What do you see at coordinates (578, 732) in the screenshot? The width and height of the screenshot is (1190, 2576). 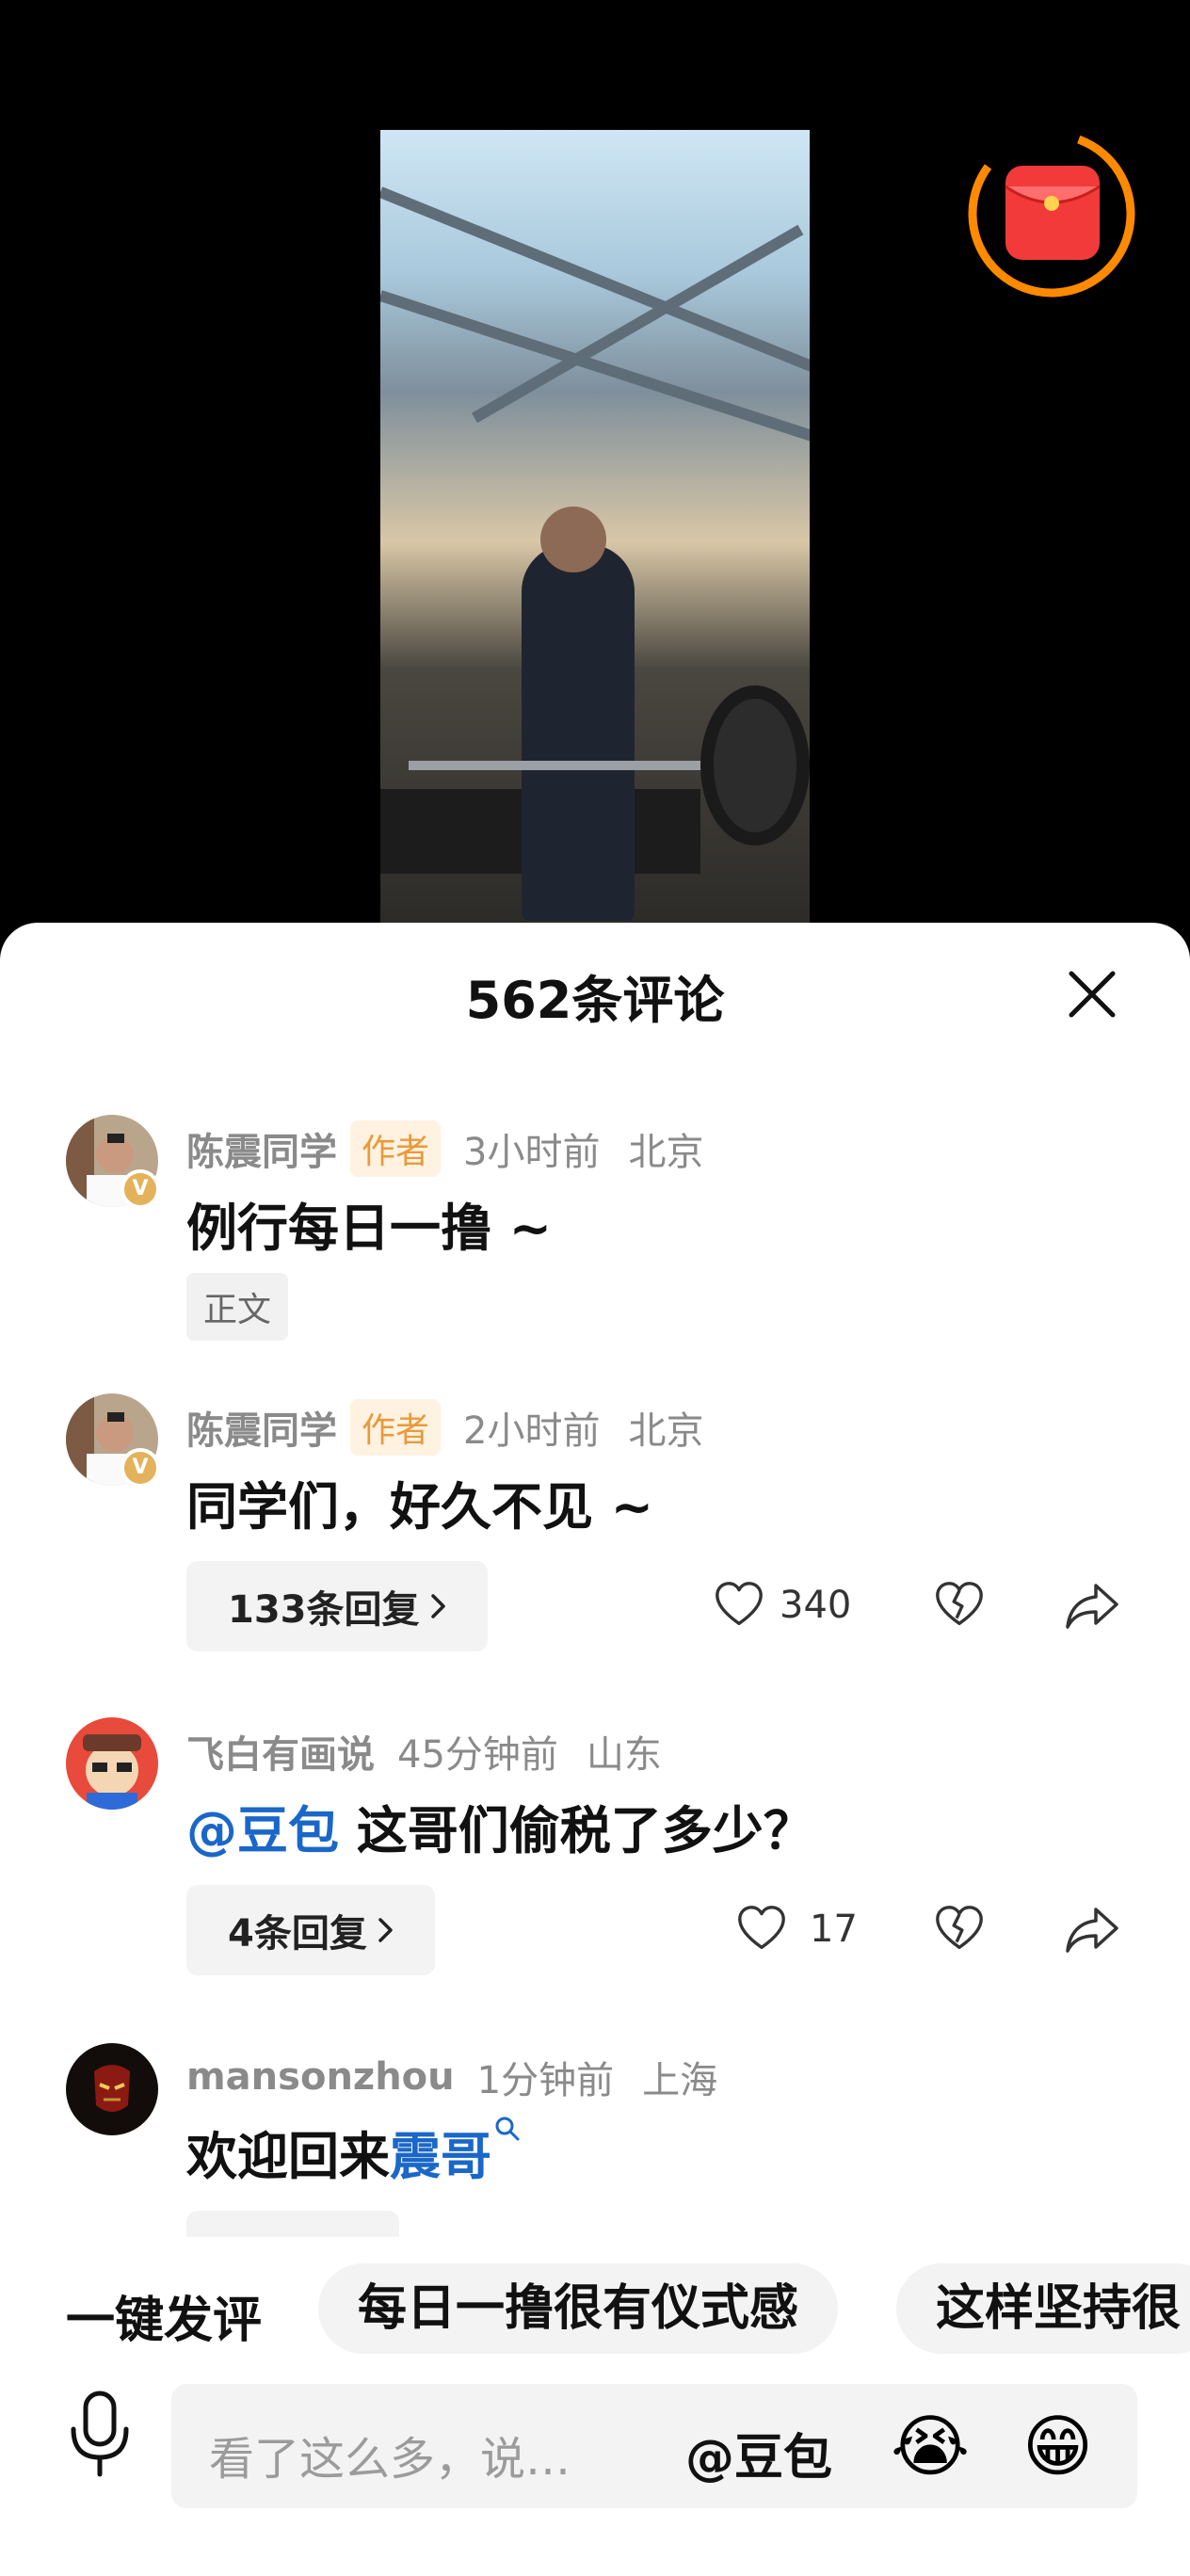 I see `video-person` at bounding box center [578, 732].